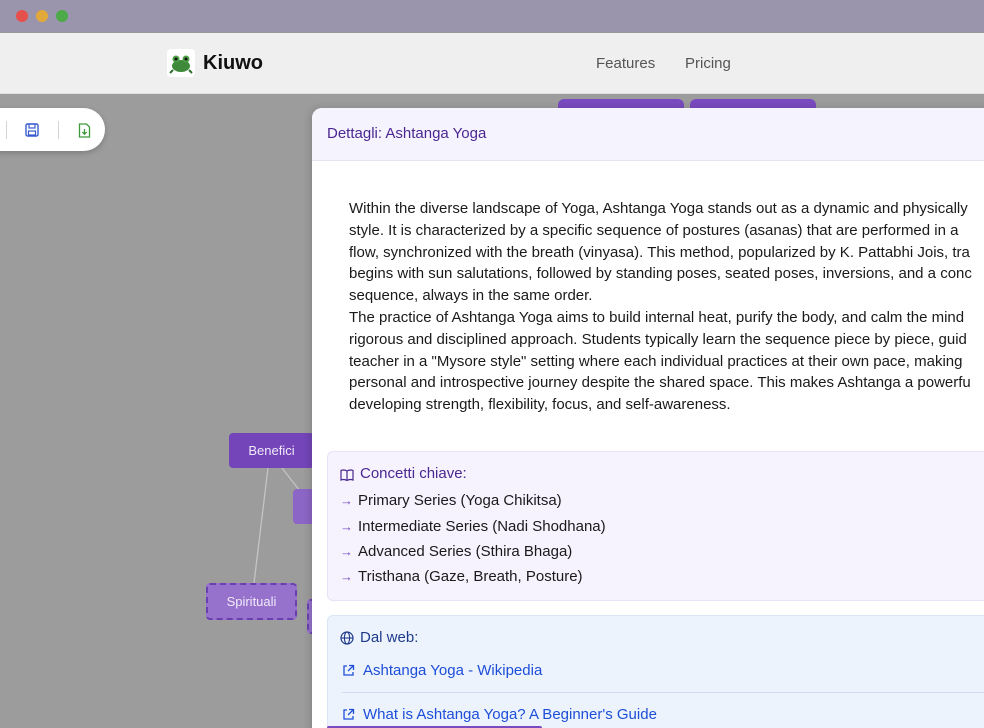  Describe the element at coordinates (460, 500) in the screenshot. I see `concept-label: Primary Series (Yoga Chikitsa)` at that location.